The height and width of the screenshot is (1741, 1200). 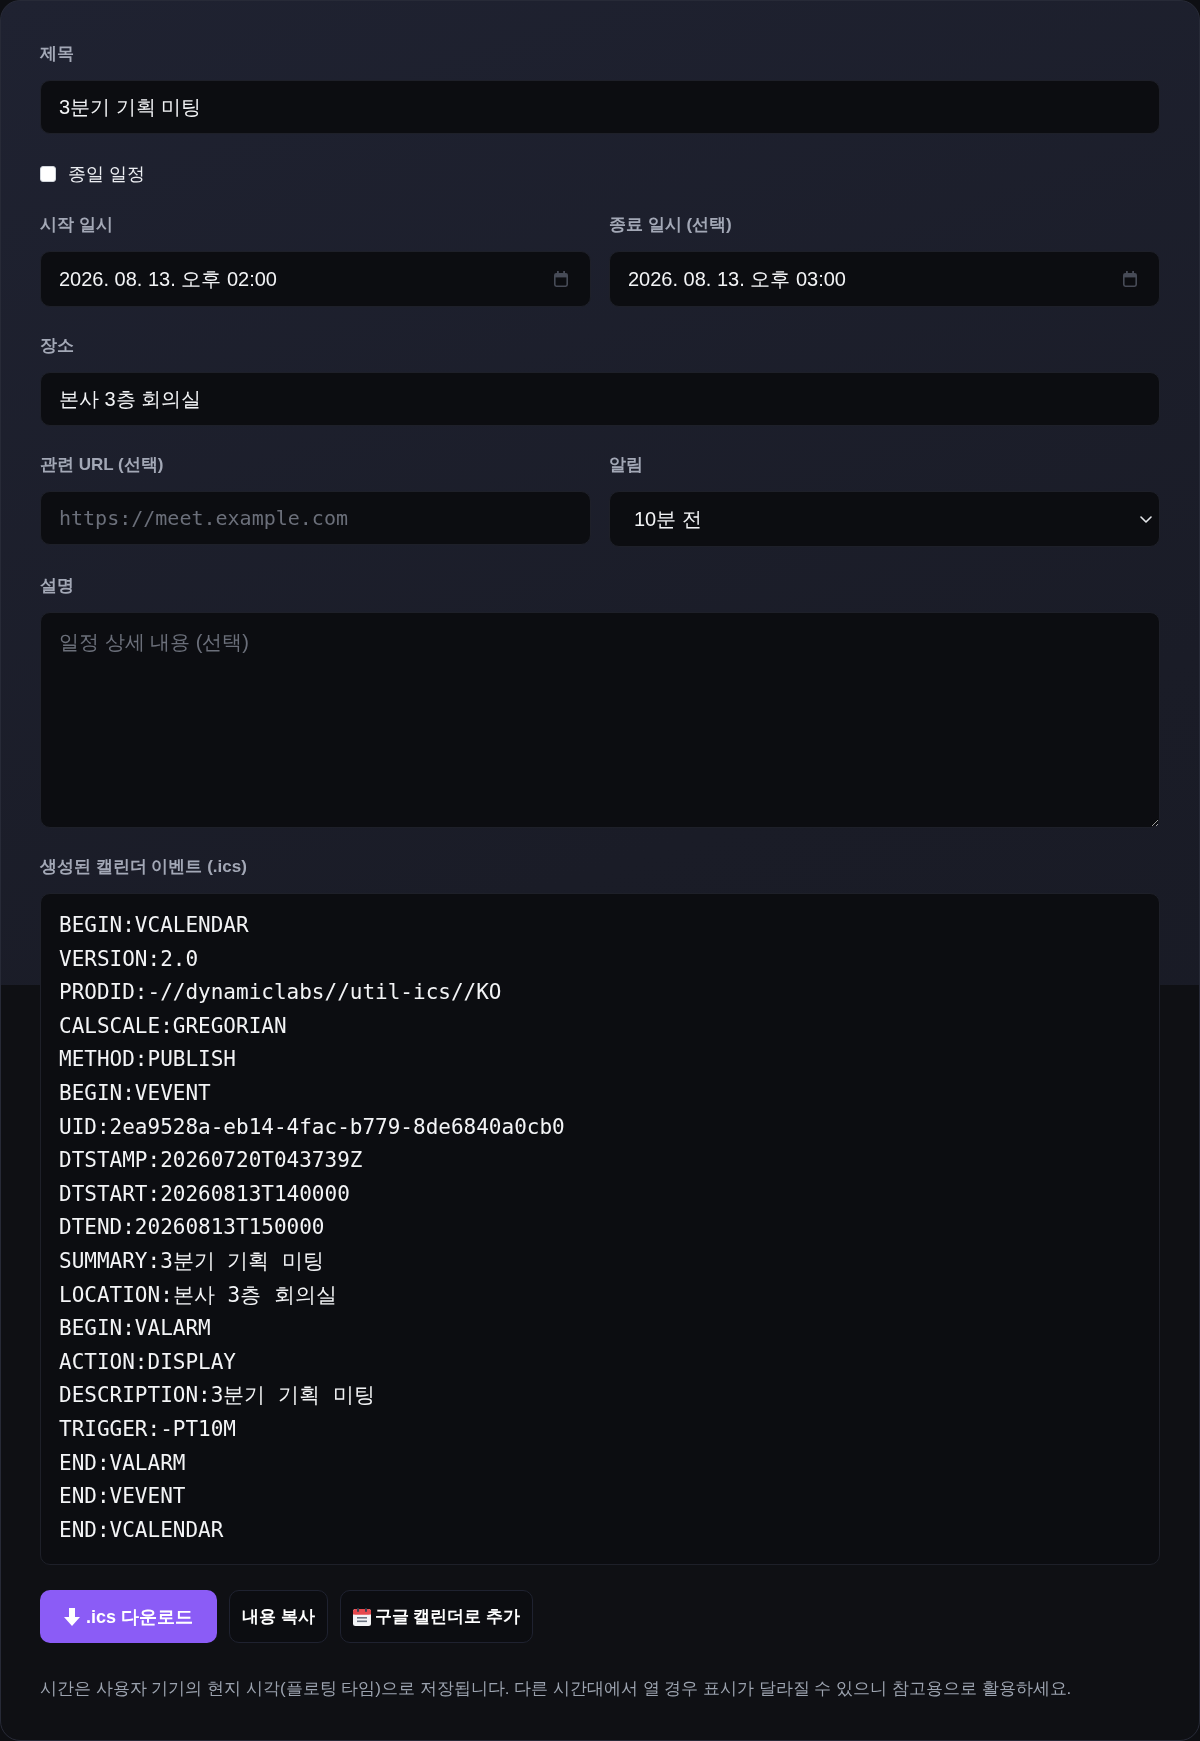 What do you see at coordinates (671, 225) in the screenshot?
I see `field-label: 종료 일시 (선택)` at bounding box center [671, 225].